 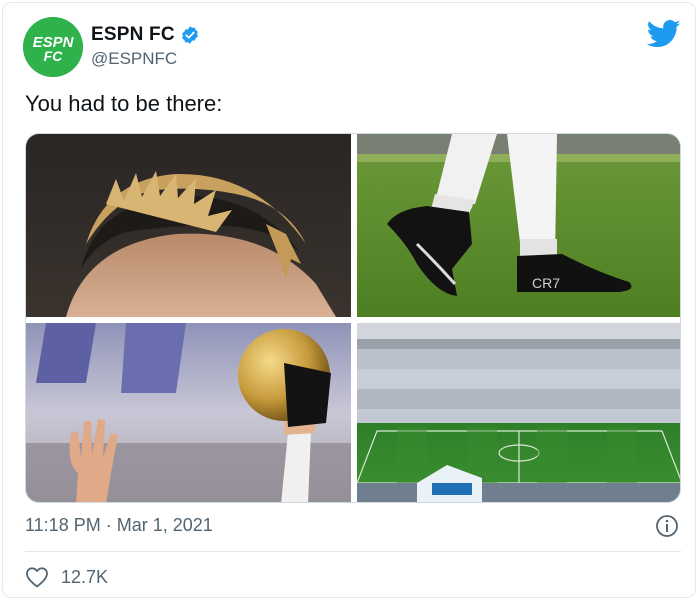 What do you see at coordinates (518, 412) in the screenshot?
I see `media-photo-stadium` at bounding box center [518, 412].